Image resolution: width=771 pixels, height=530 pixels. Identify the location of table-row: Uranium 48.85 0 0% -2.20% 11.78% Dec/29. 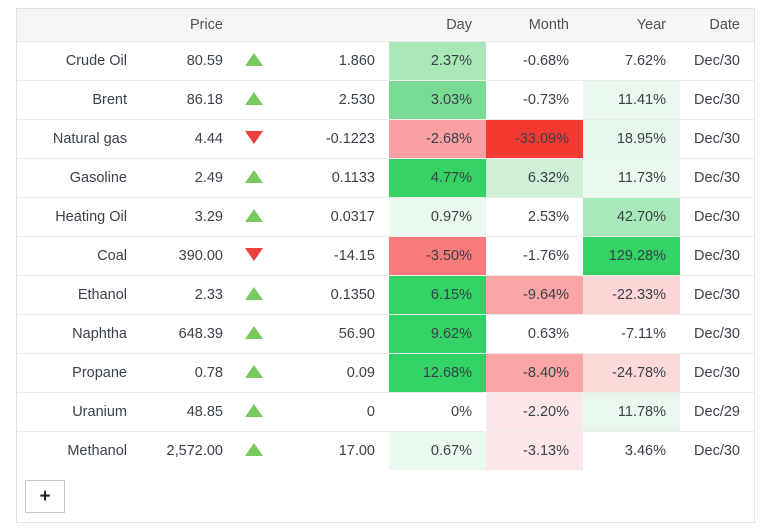
(385, 412).